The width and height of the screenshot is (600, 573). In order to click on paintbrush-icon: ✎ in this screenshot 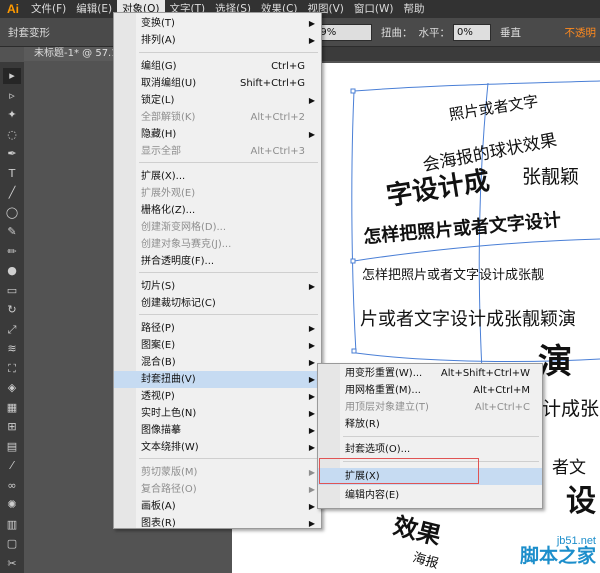, I will do `click(12, 232)`.